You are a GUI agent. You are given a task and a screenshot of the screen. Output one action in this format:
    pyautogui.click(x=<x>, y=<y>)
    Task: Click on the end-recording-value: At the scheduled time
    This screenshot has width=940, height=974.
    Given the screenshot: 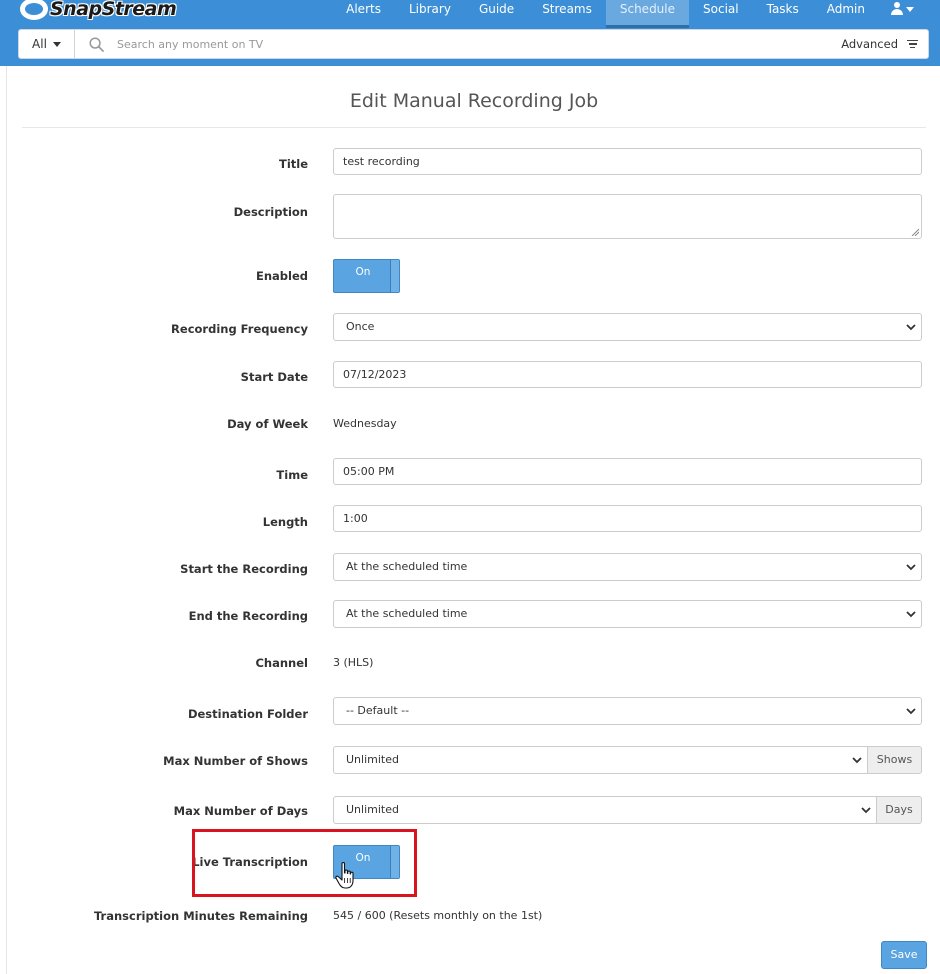 What is the action you would take?
    pyautogui.click(x=407, y=613)
    